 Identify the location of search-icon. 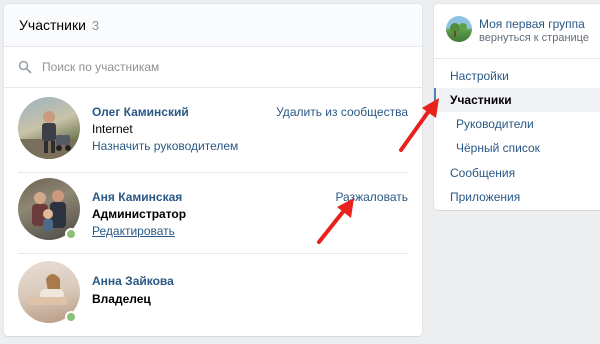
(25, 67).